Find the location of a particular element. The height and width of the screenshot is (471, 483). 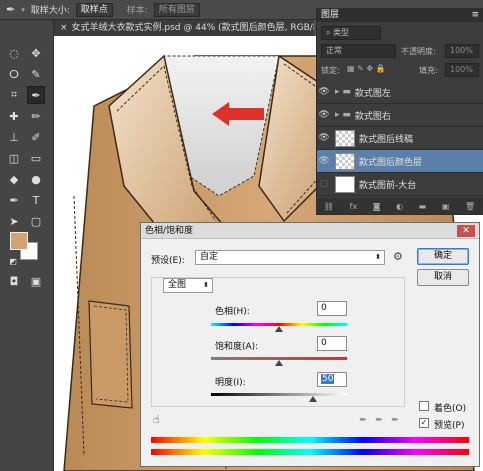

layer-row-color-selected: 👁 款式图后颜色层 is located at coordinates (400, 161).